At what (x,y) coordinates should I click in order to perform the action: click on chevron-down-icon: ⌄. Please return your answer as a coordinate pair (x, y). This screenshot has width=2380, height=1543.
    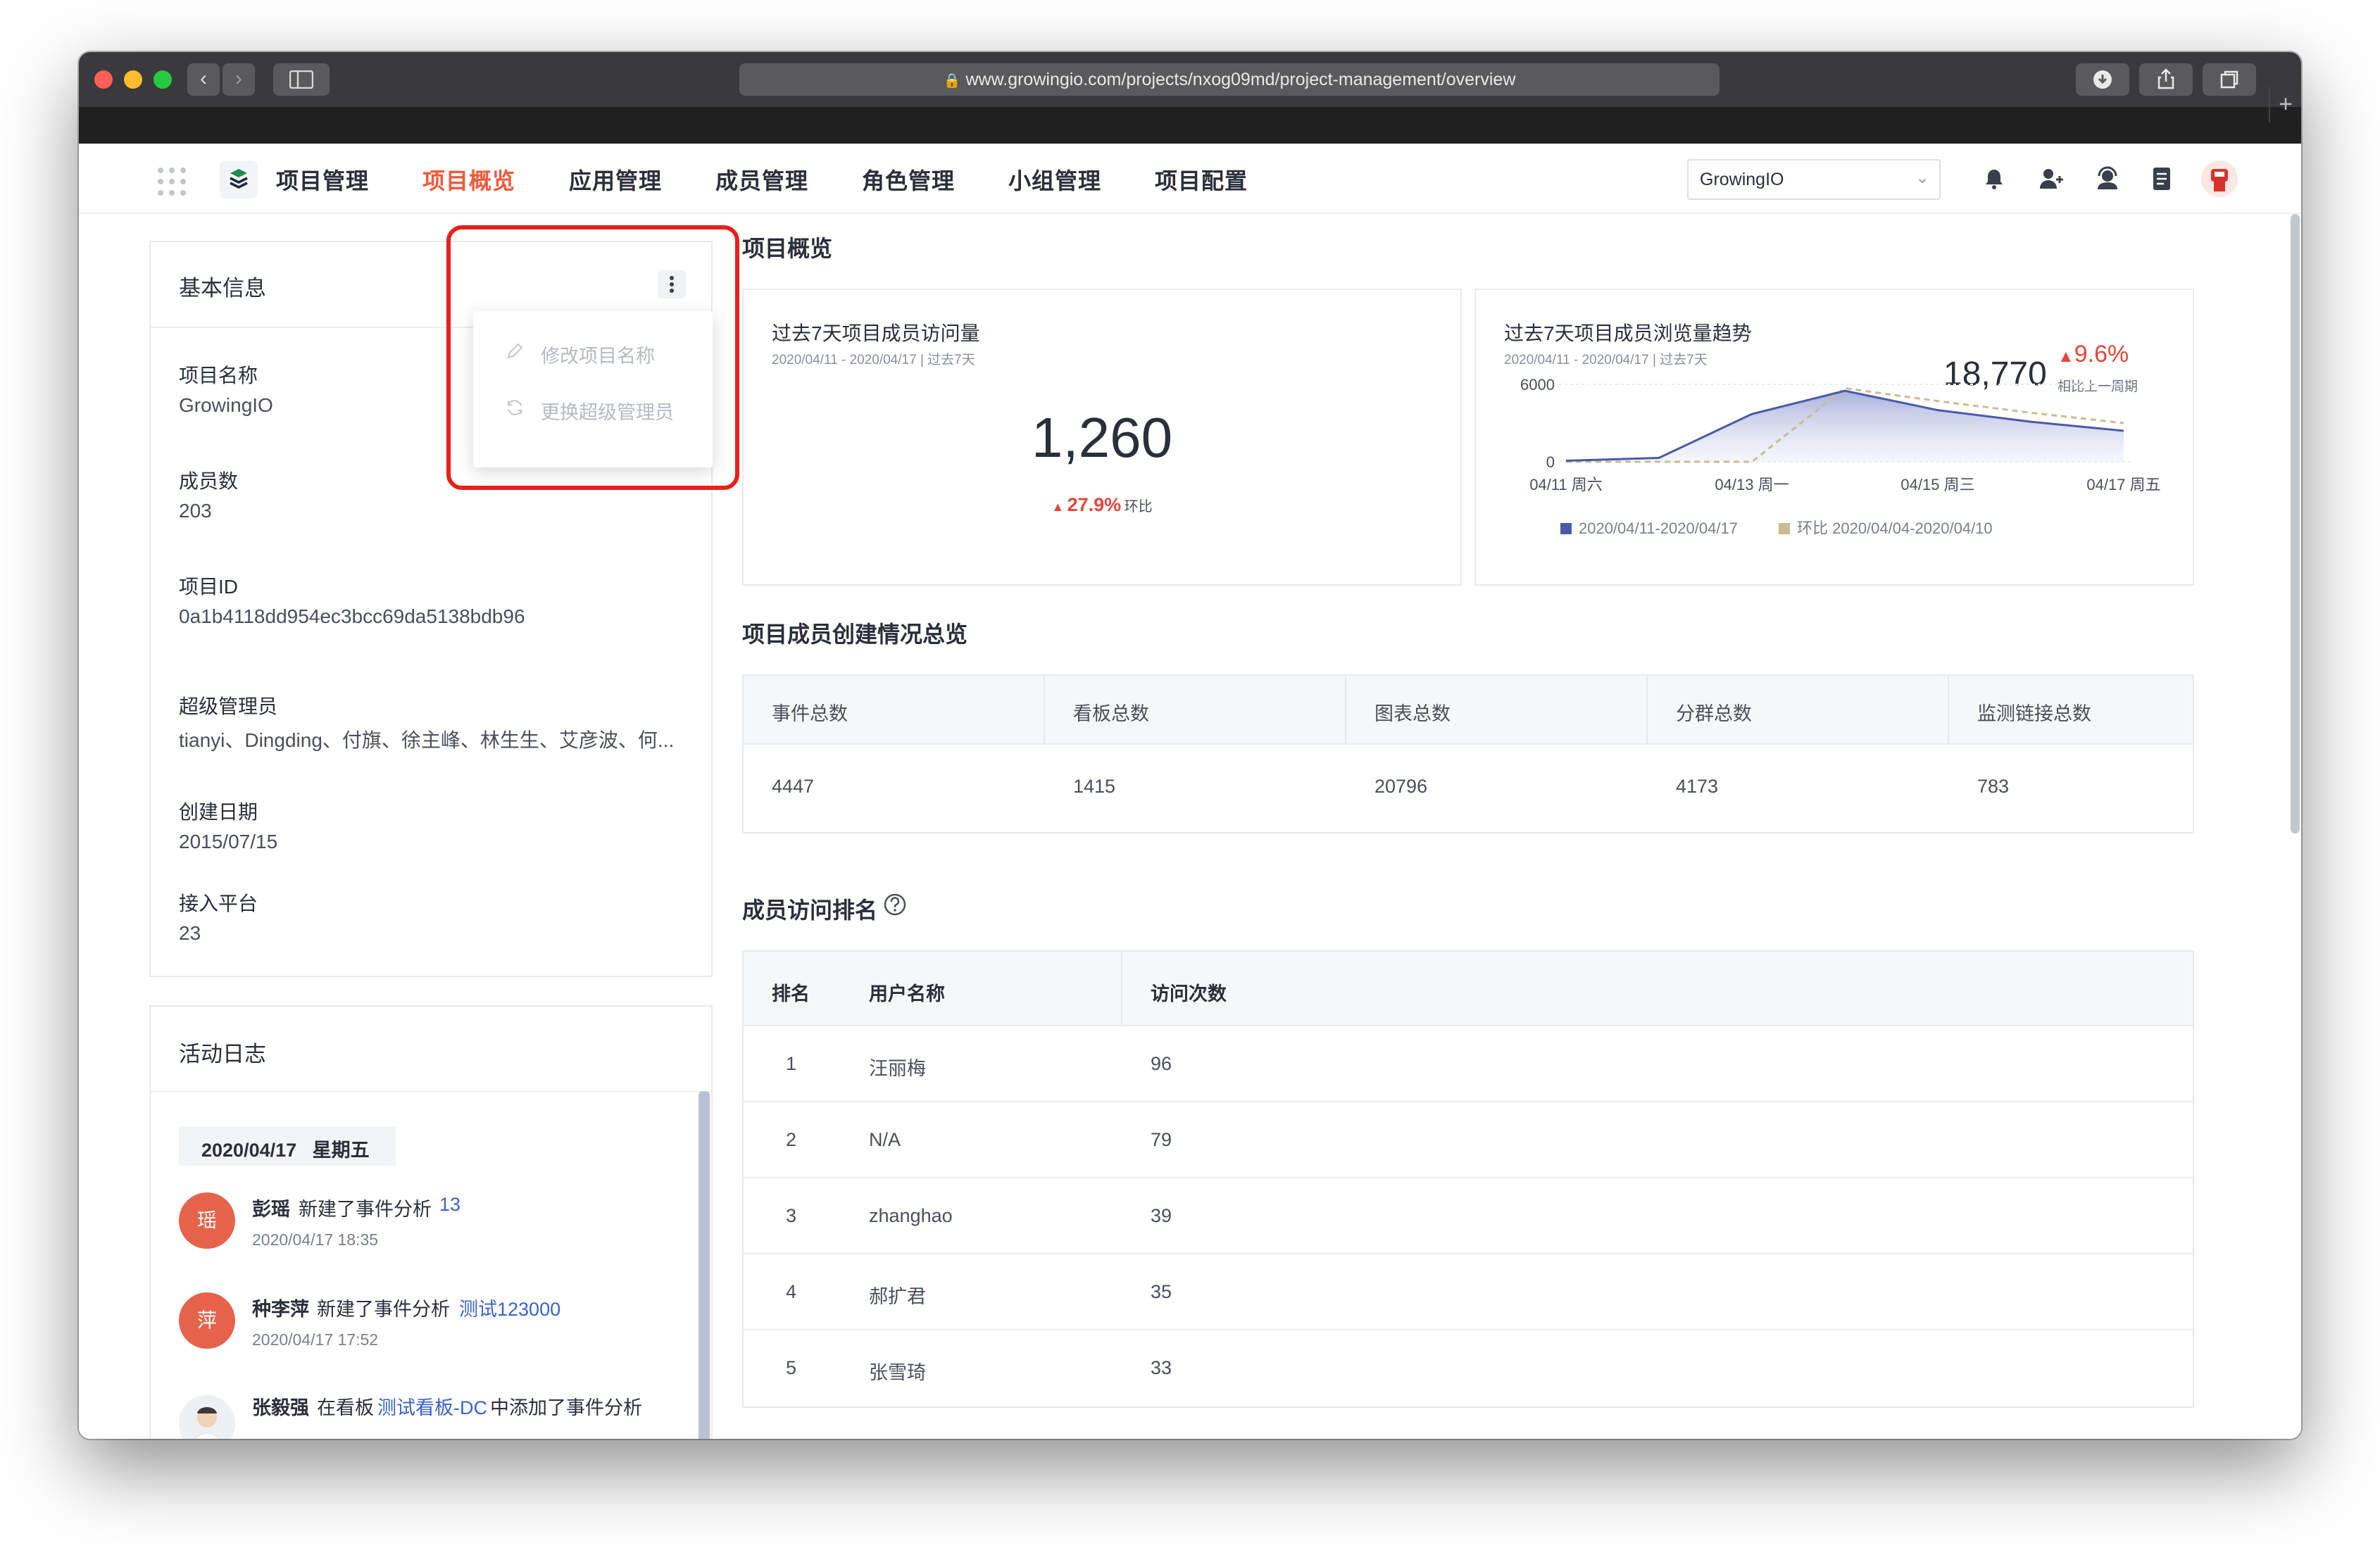
    Looking at the image, I should click on (1923, 177).